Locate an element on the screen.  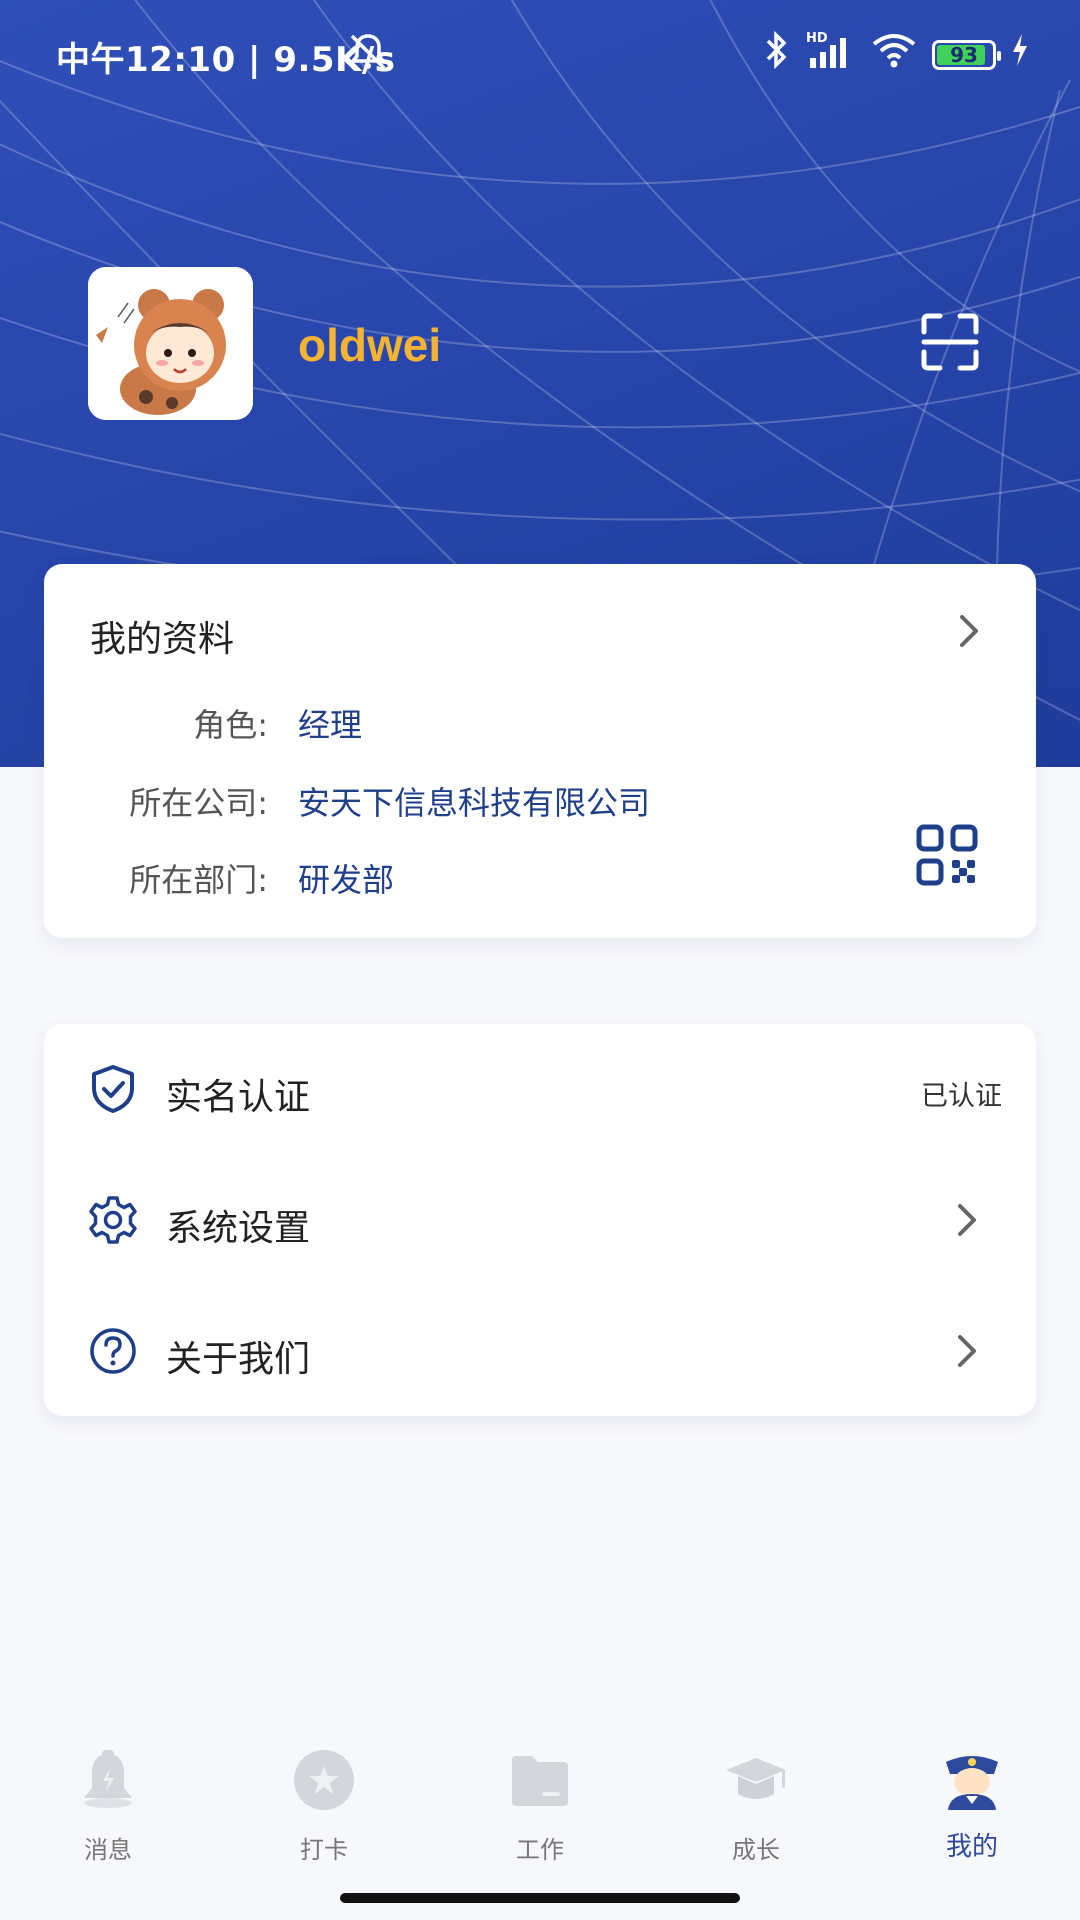
tab-work: 工作 is located at coordinates (540, 1808).